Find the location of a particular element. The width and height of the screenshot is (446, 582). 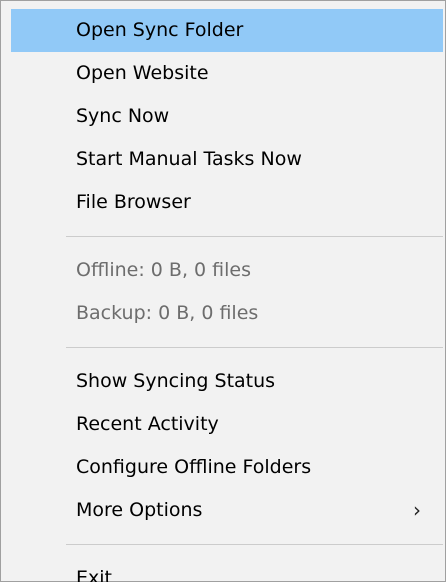

menu-item-start-manual-tasks-now: Start Manual Tasks Now is located at coordinates (227, 159).